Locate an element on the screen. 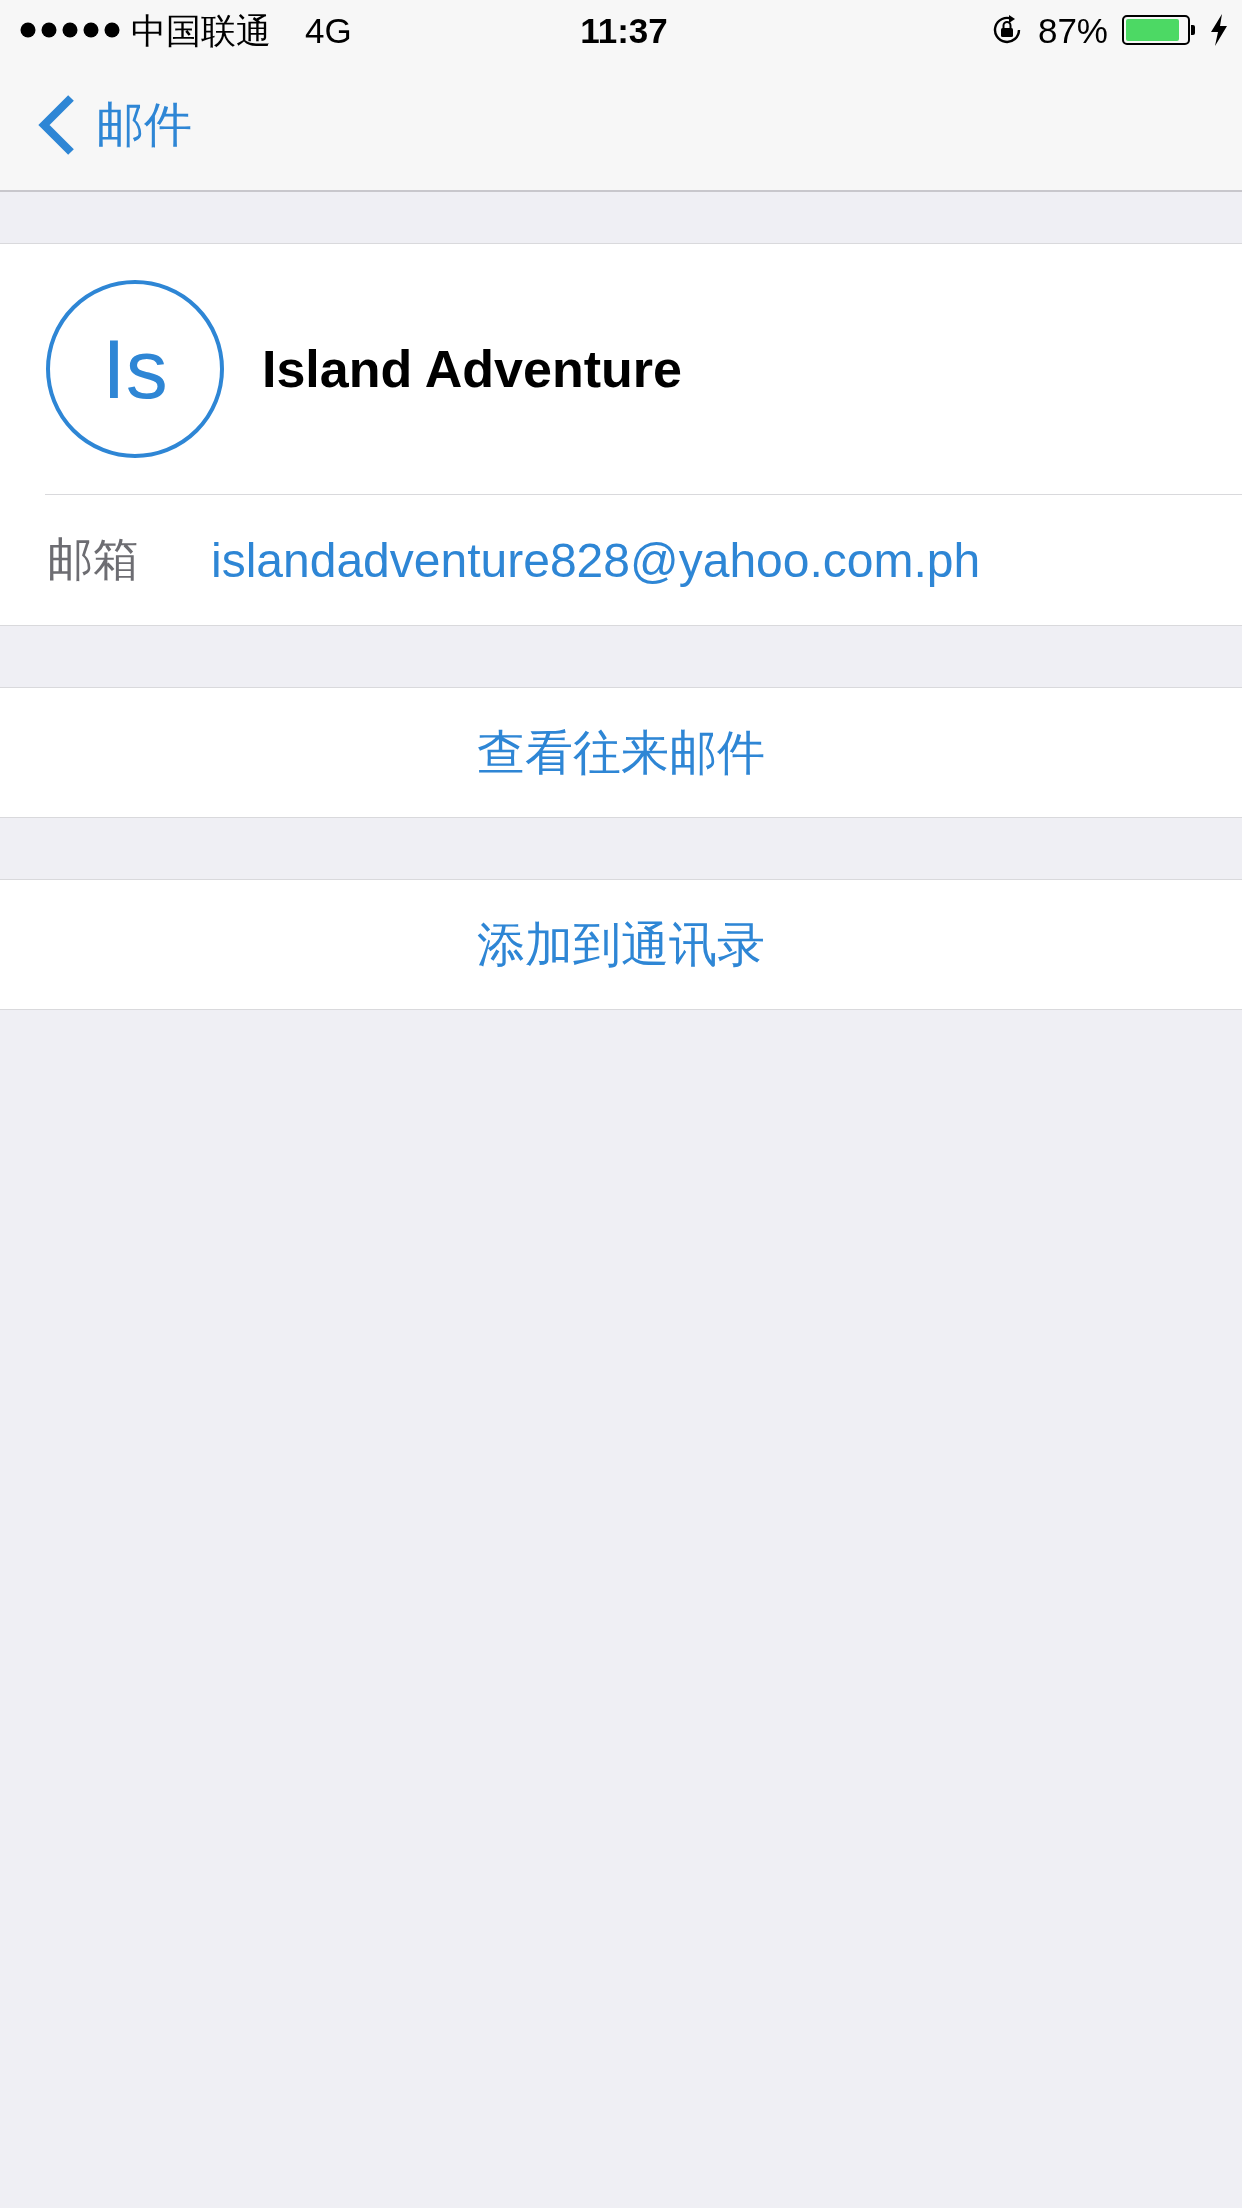 This screenshot has width=1242, height=2208. back-button: 邮件 is located at coordinates (114, 125).